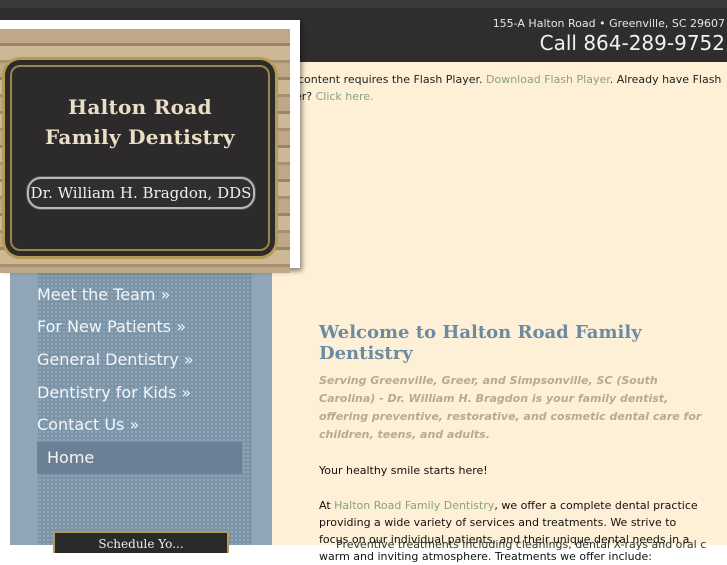 The image size is (727, 565). I want to click on page-title: Welcome to Halton Road Family Dentistry, so click(480, 343).